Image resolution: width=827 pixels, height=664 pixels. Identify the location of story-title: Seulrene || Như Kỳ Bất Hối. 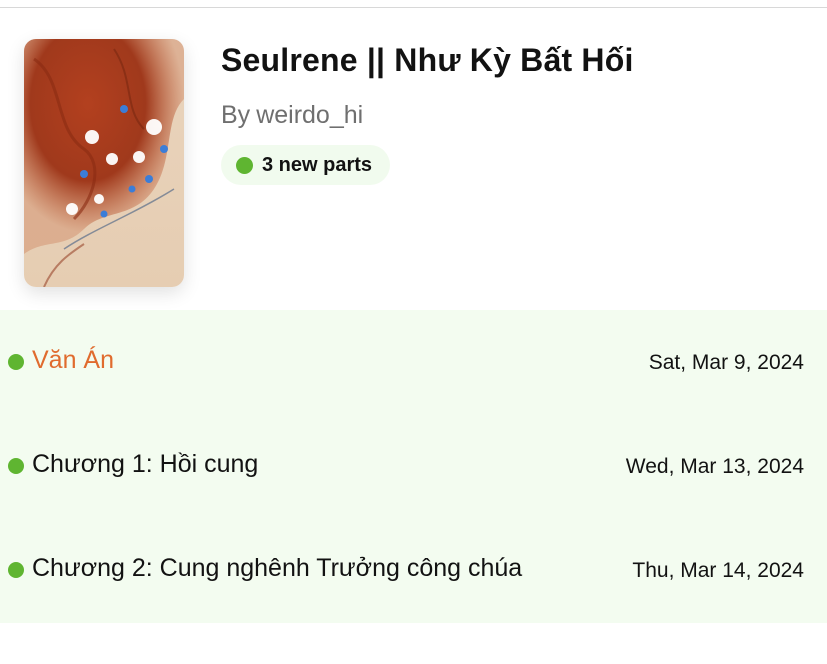
(427, 60).